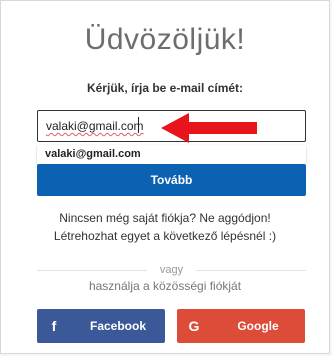  Describe the element at coordinates (251, 270) in the screenshot. I see `divider-line-right` at that location.